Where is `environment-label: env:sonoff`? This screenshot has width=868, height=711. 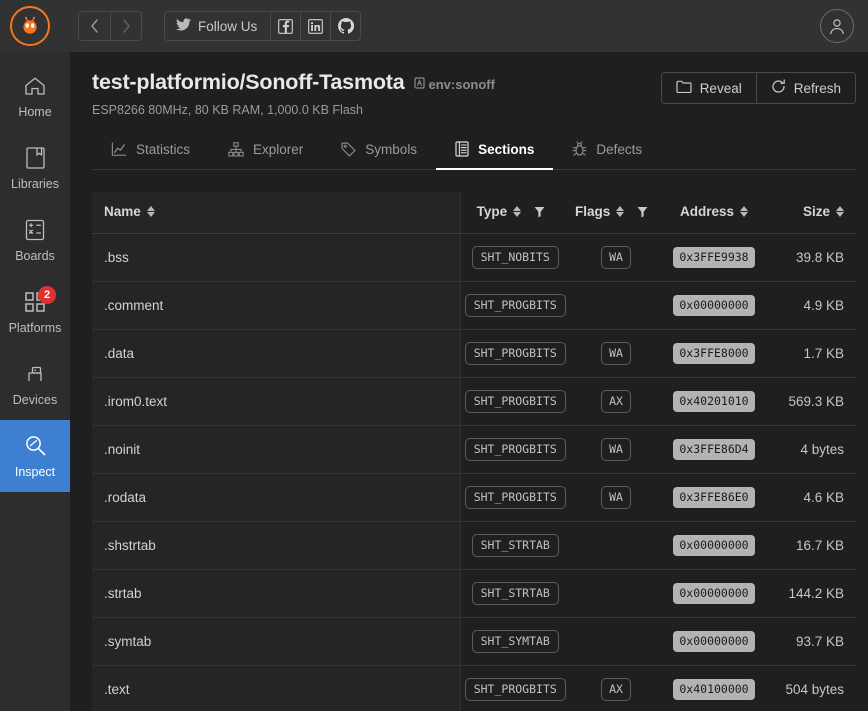 environment-label: env:sonoff is located at coordinates (461, 84).